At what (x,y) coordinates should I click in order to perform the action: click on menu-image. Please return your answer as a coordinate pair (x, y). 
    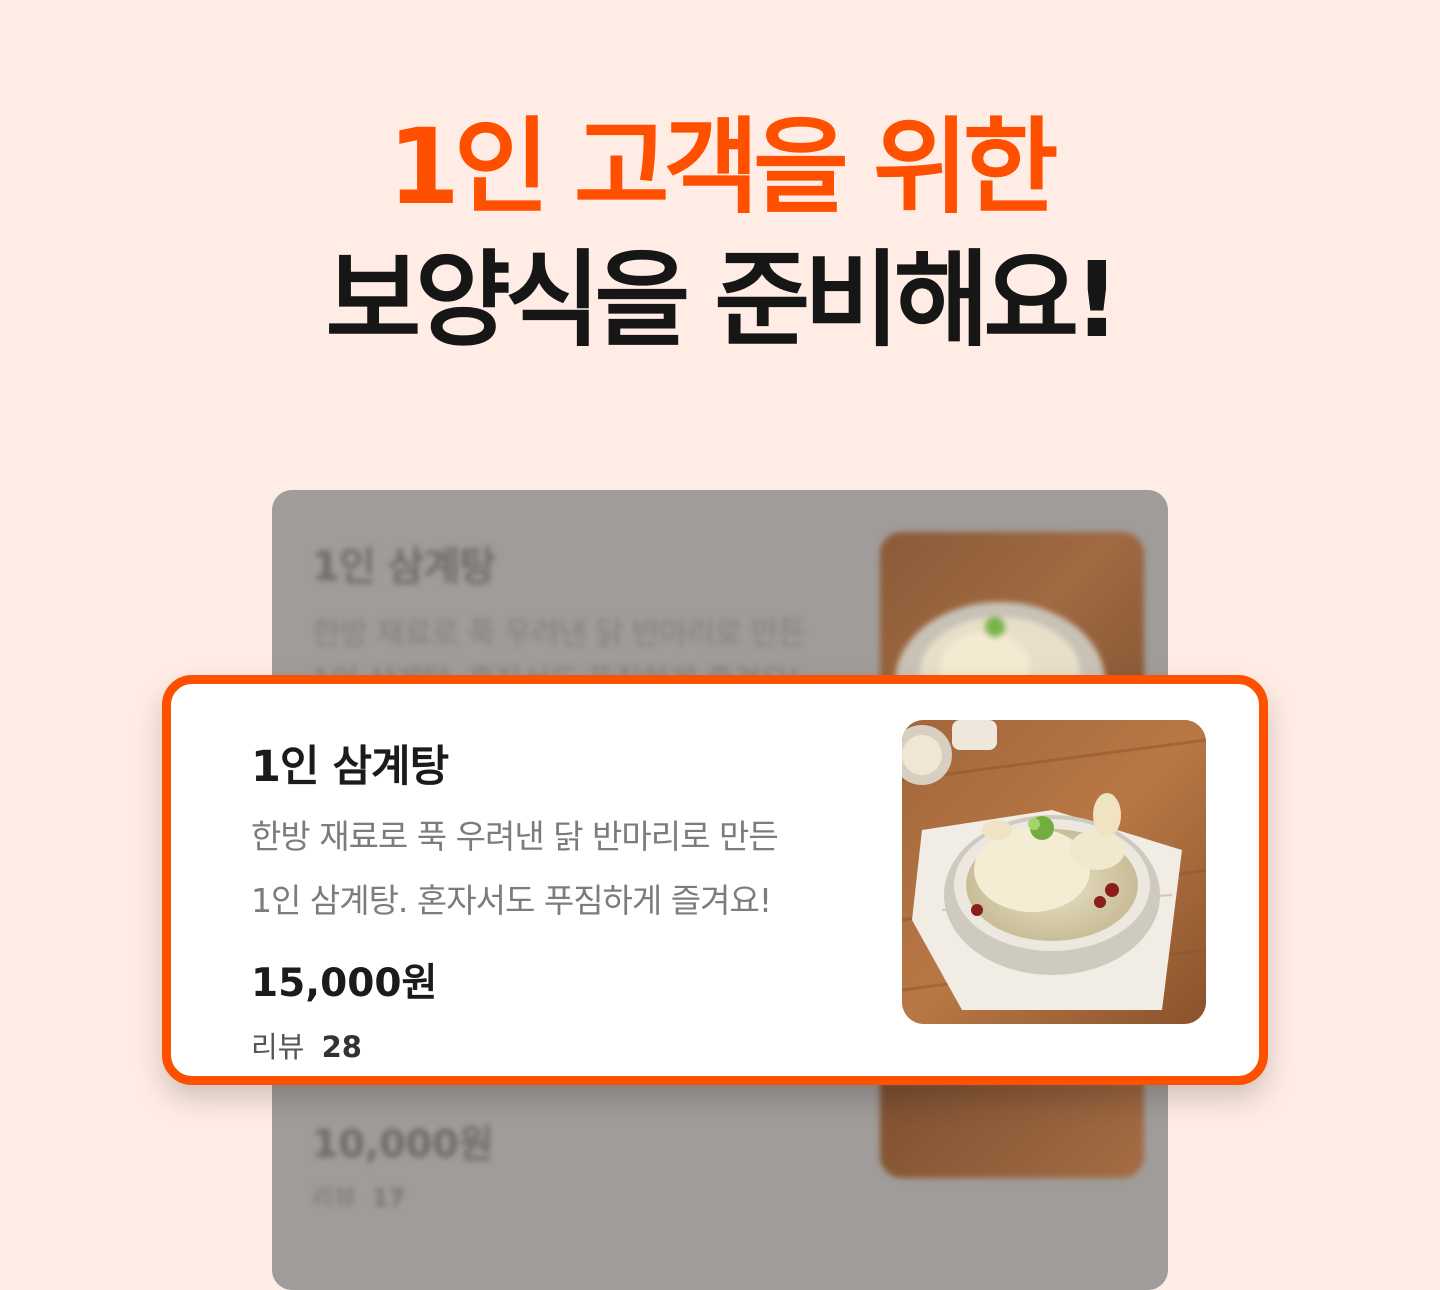
    Looking at the image, I should click on (1054, 872).